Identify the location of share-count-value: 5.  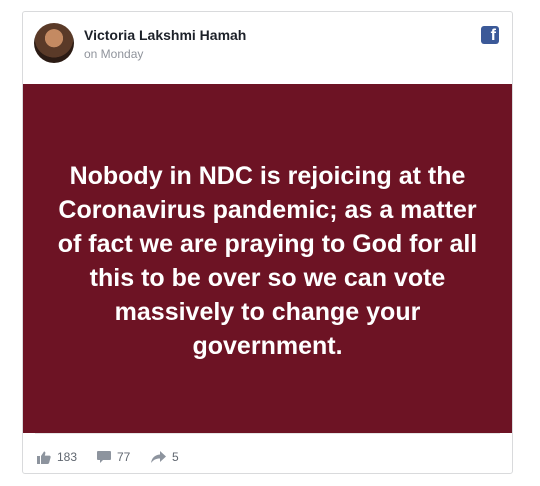
(175, 457).